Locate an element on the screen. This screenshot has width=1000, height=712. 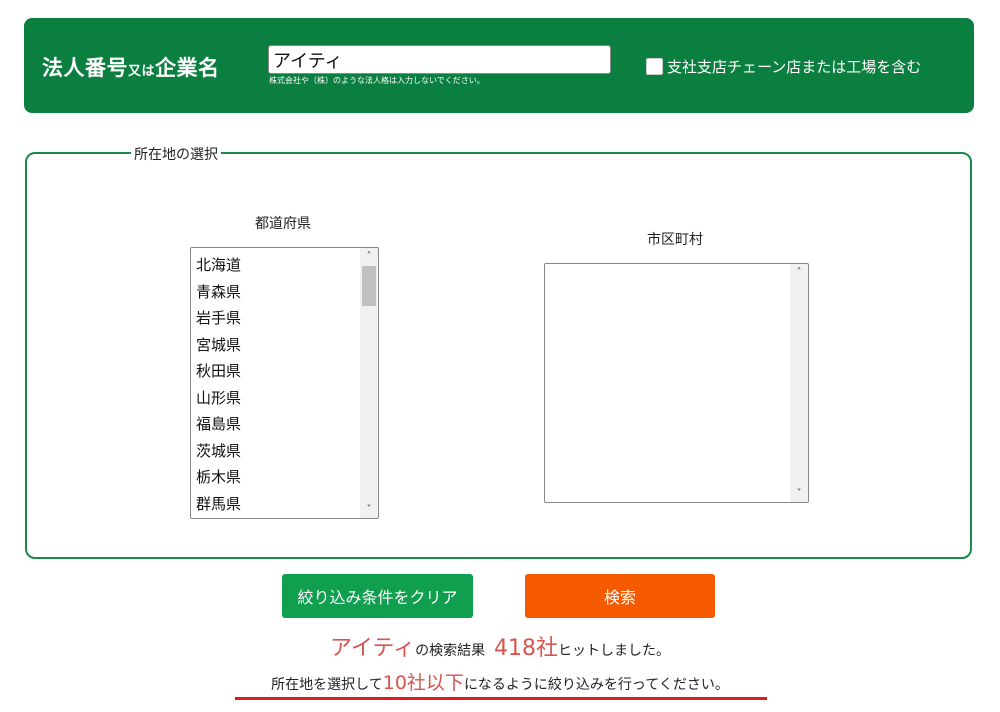
notice-pre: 所在地を選択して is located at coordinates (327, 685).